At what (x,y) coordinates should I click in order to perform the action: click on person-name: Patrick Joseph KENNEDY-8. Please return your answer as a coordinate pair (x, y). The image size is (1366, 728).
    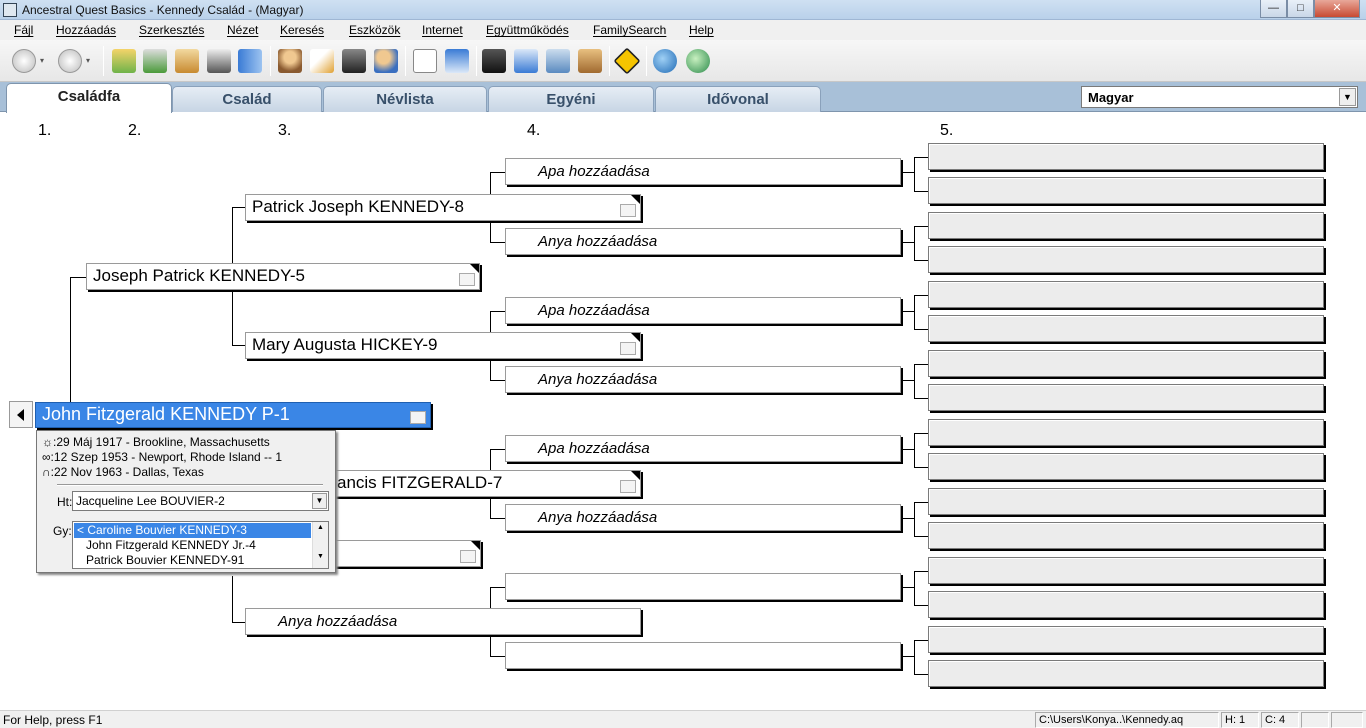
    Looking at the image, I should click on (358, 206).